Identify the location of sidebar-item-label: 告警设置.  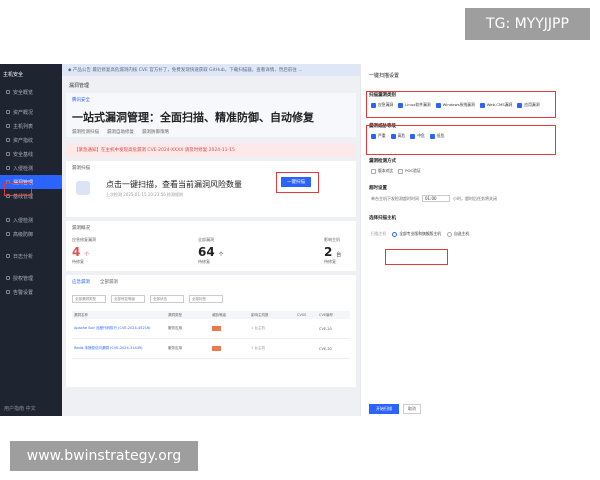
(23, 292).